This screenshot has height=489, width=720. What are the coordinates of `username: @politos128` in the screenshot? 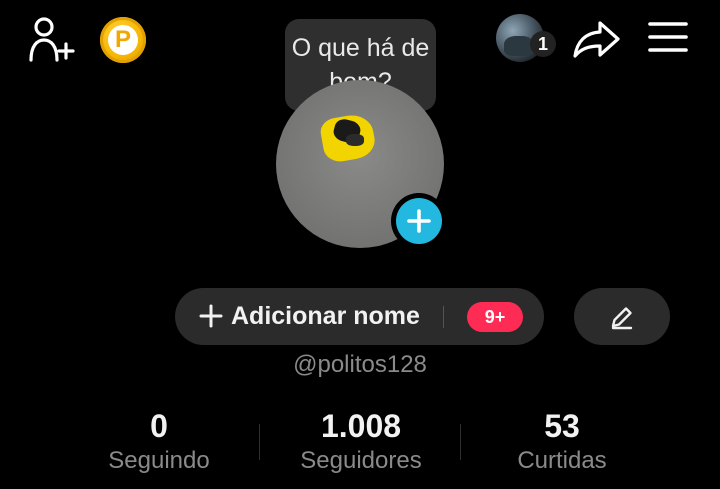 It's located at (360, 364).